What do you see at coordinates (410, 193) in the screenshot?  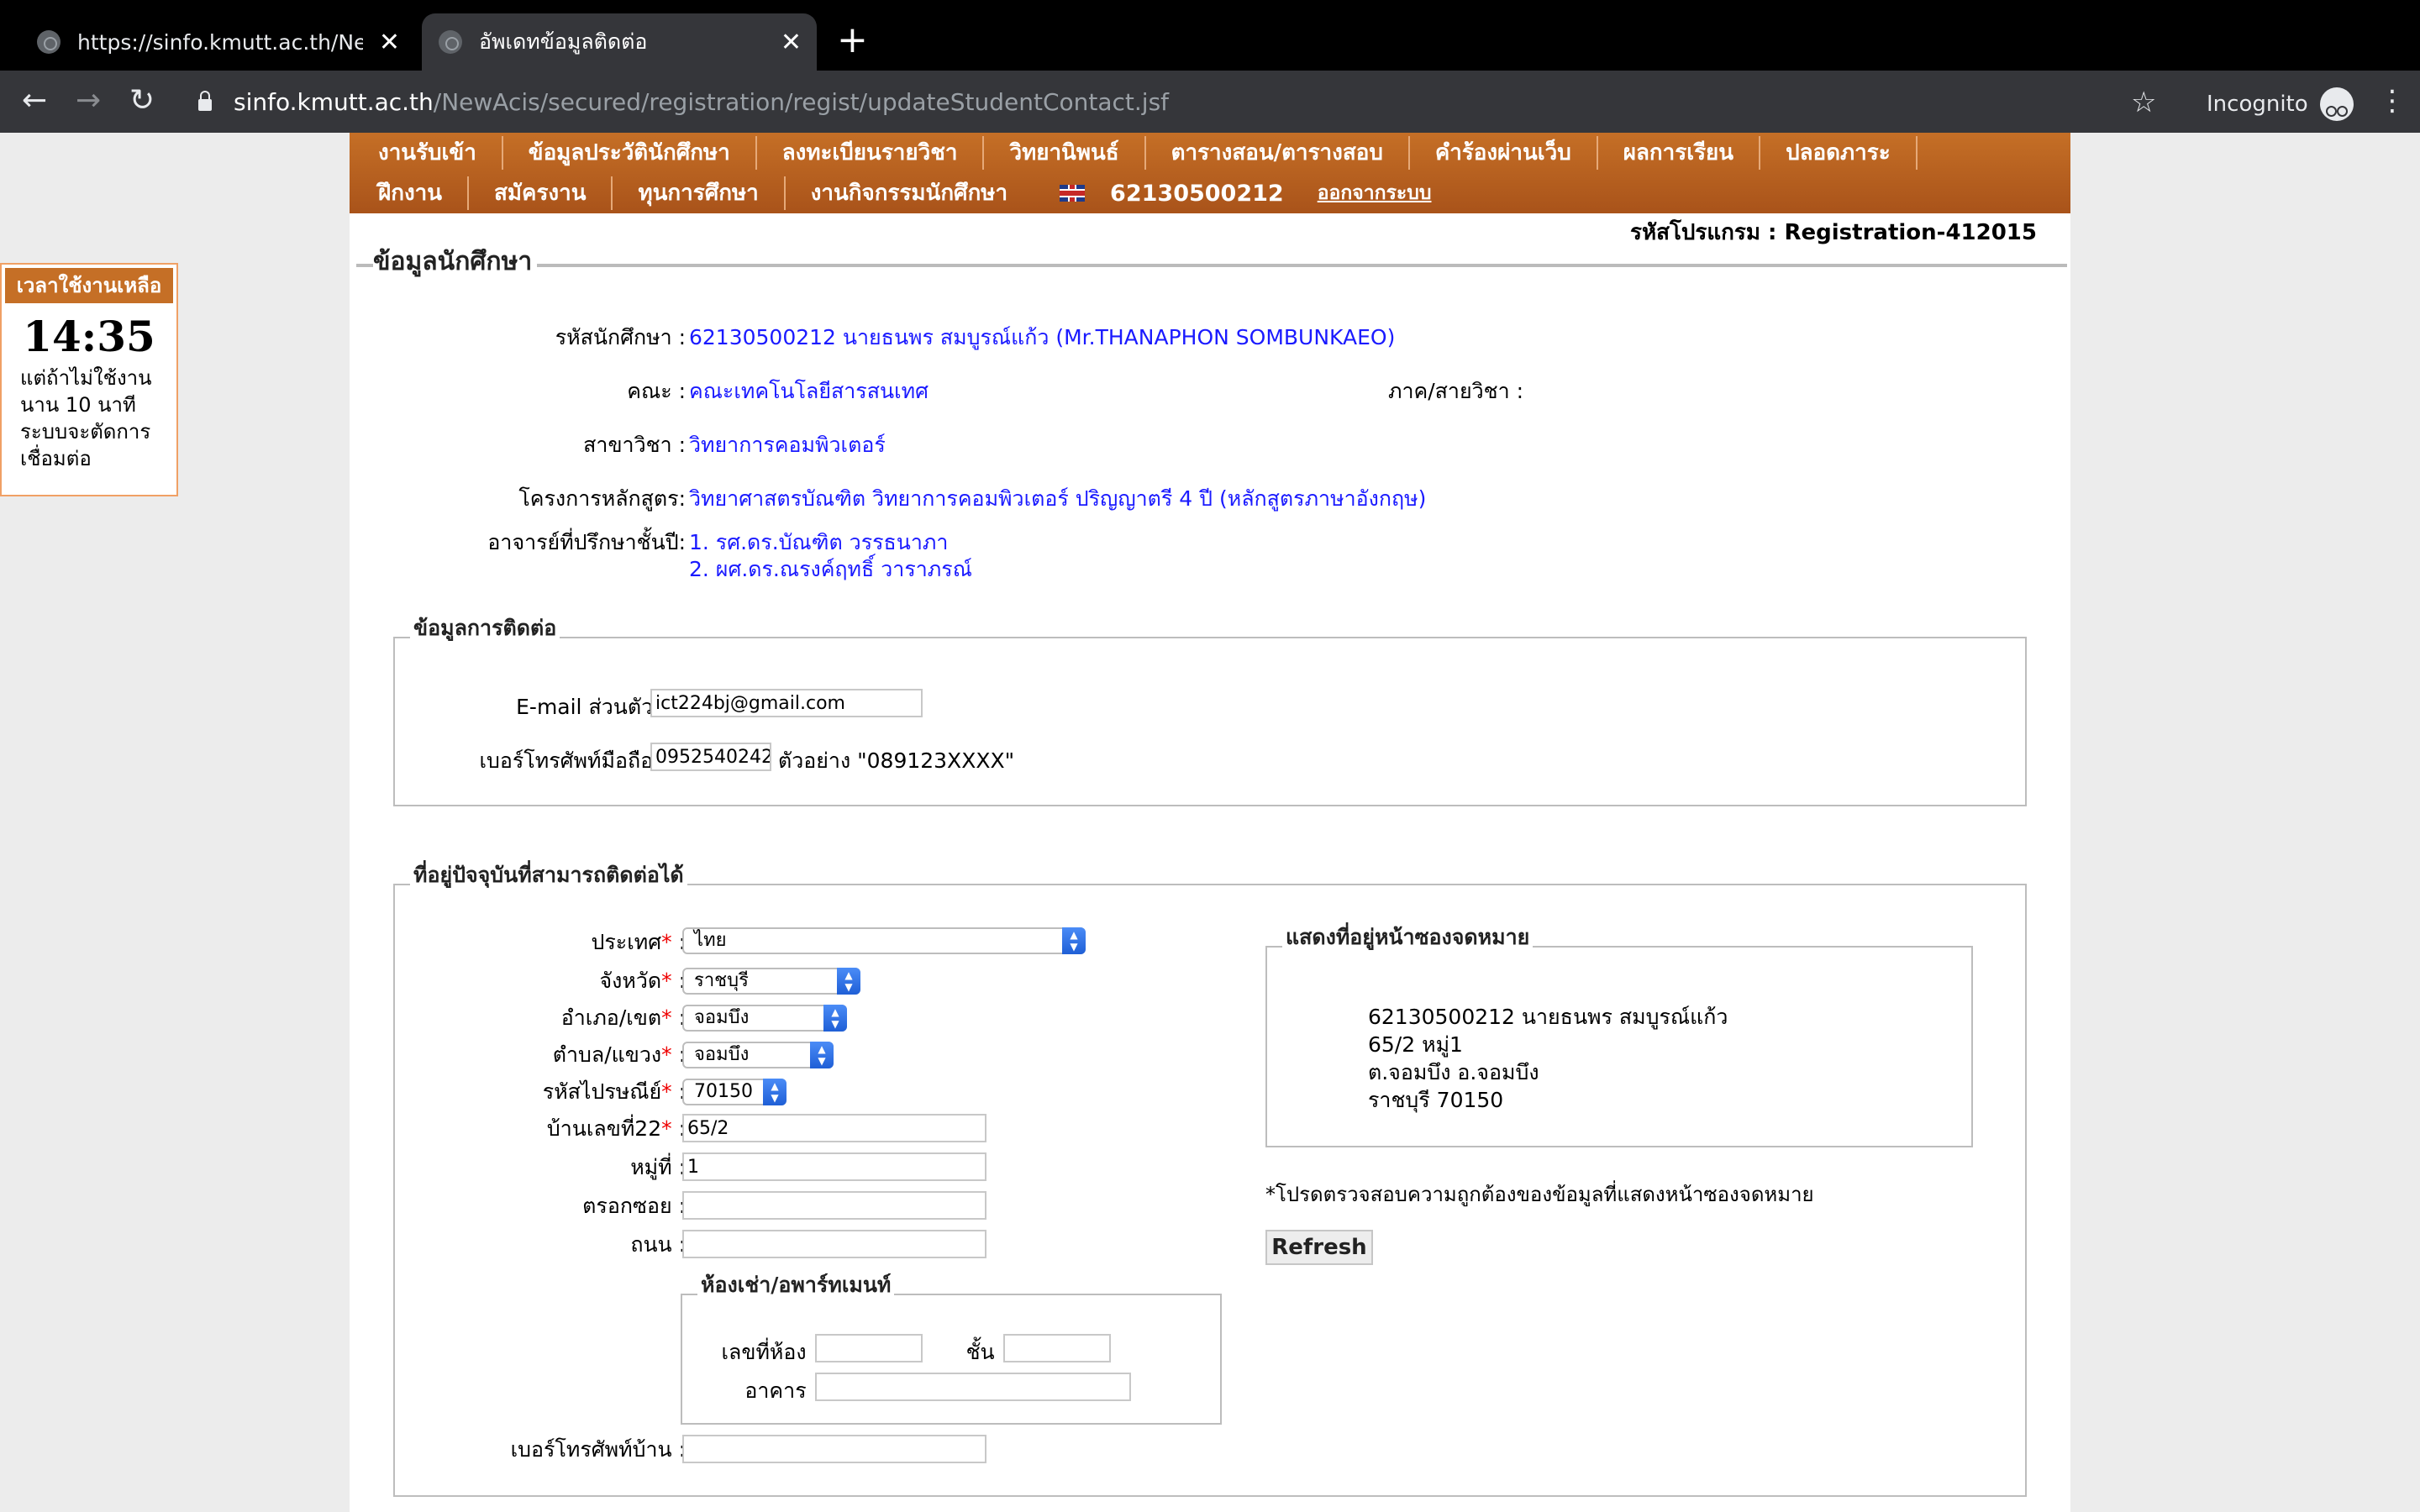 I see `menu-internship: ฝึกงาน` at bounding box center [410, 193].